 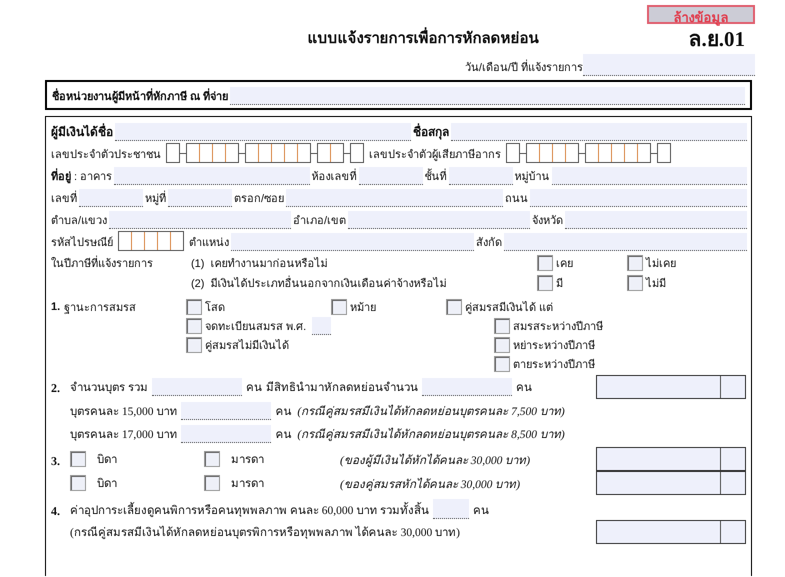 What do you see at coordinates (554, 346) in the screenshot?
I see `option-label: หย่าระหว่างปีภาษี` at bounding box center [554, 346].